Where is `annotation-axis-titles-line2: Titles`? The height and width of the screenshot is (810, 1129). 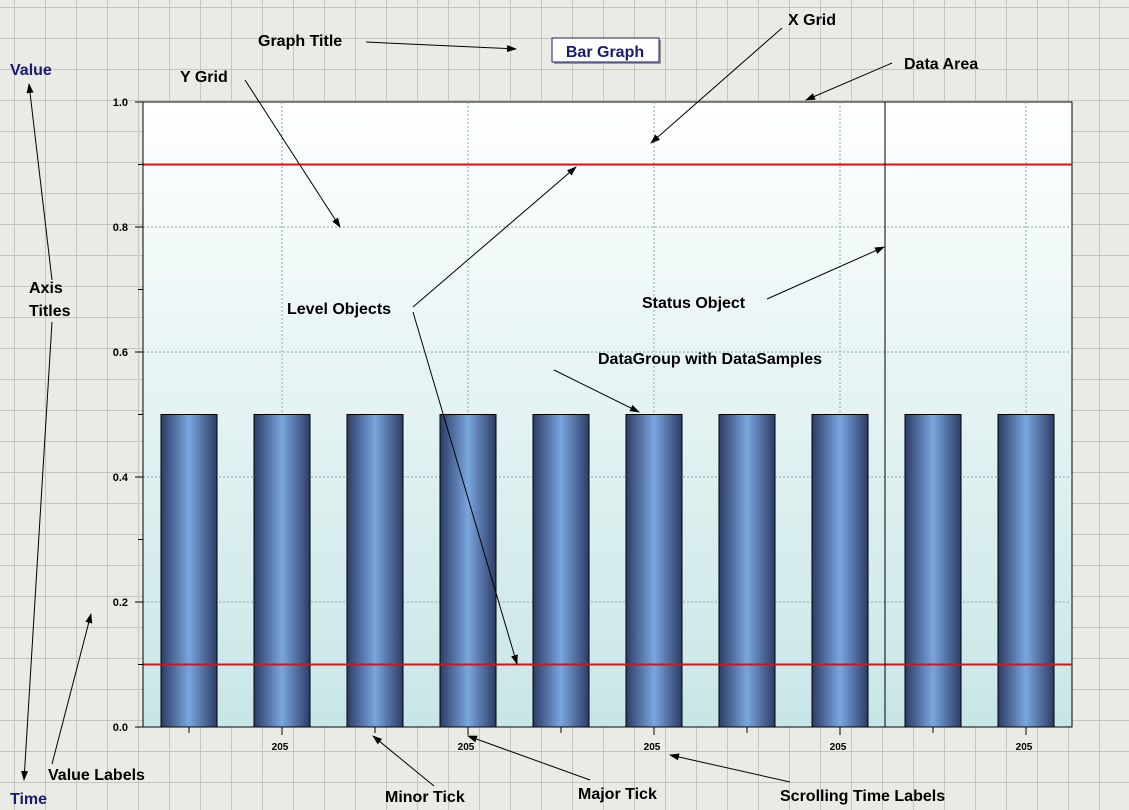
annotation-axis-titles-line2: Titles is located at coordinates (50, 311).